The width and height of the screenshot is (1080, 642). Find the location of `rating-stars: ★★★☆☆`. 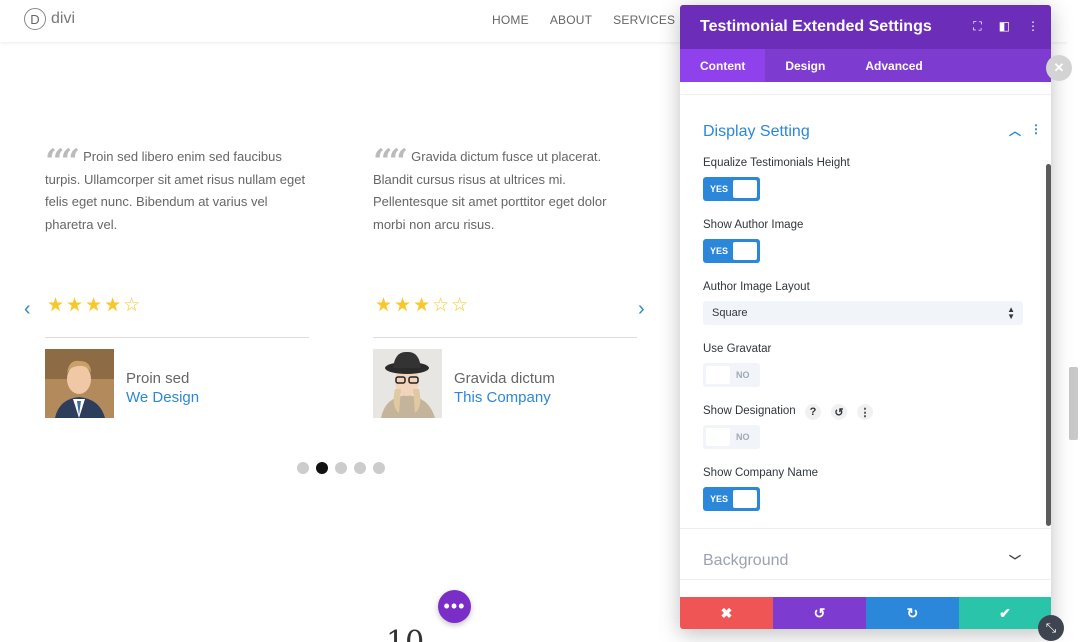

rating-stars: ★★★☆☆ is located at coordinates (423, 305).